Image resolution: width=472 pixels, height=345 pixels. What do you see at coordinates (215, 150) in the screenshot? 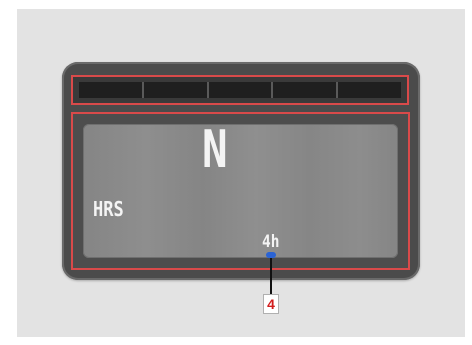
I see `gear-indicator: N` at bounding box center [215, 150].